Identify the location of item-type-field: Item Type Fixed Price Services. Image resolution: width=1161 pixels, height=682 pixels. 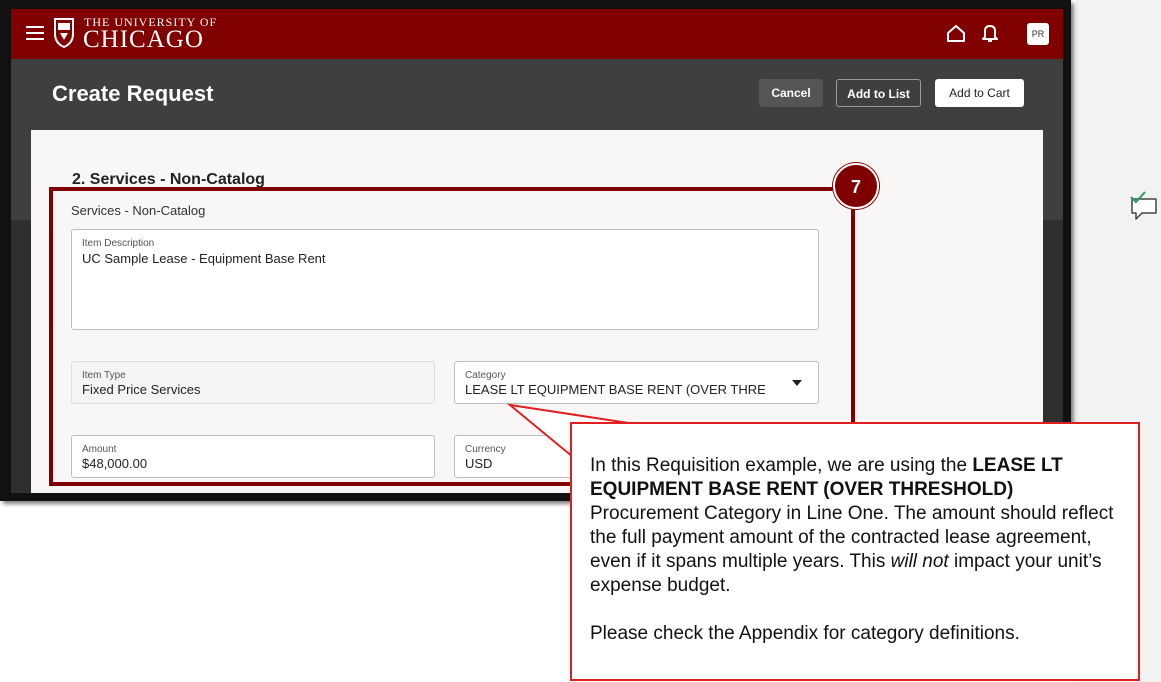
(253, 382).